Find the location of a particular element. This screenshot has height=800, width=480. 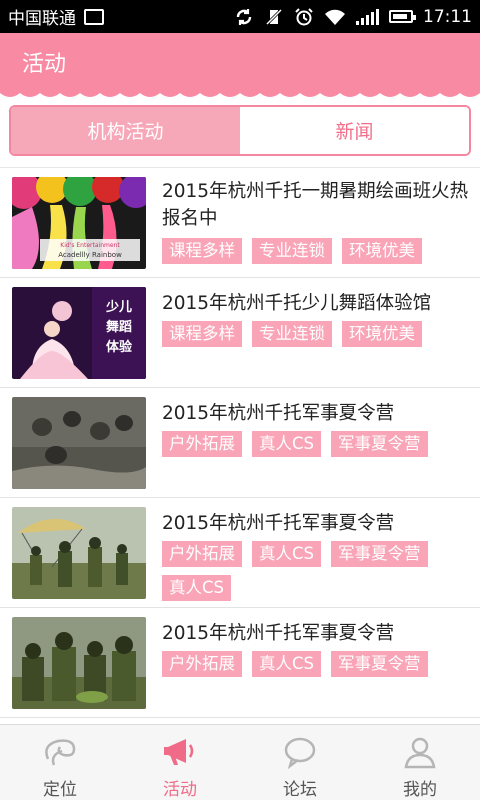

vibrate-off-icon is located at coordinates (274, 16).